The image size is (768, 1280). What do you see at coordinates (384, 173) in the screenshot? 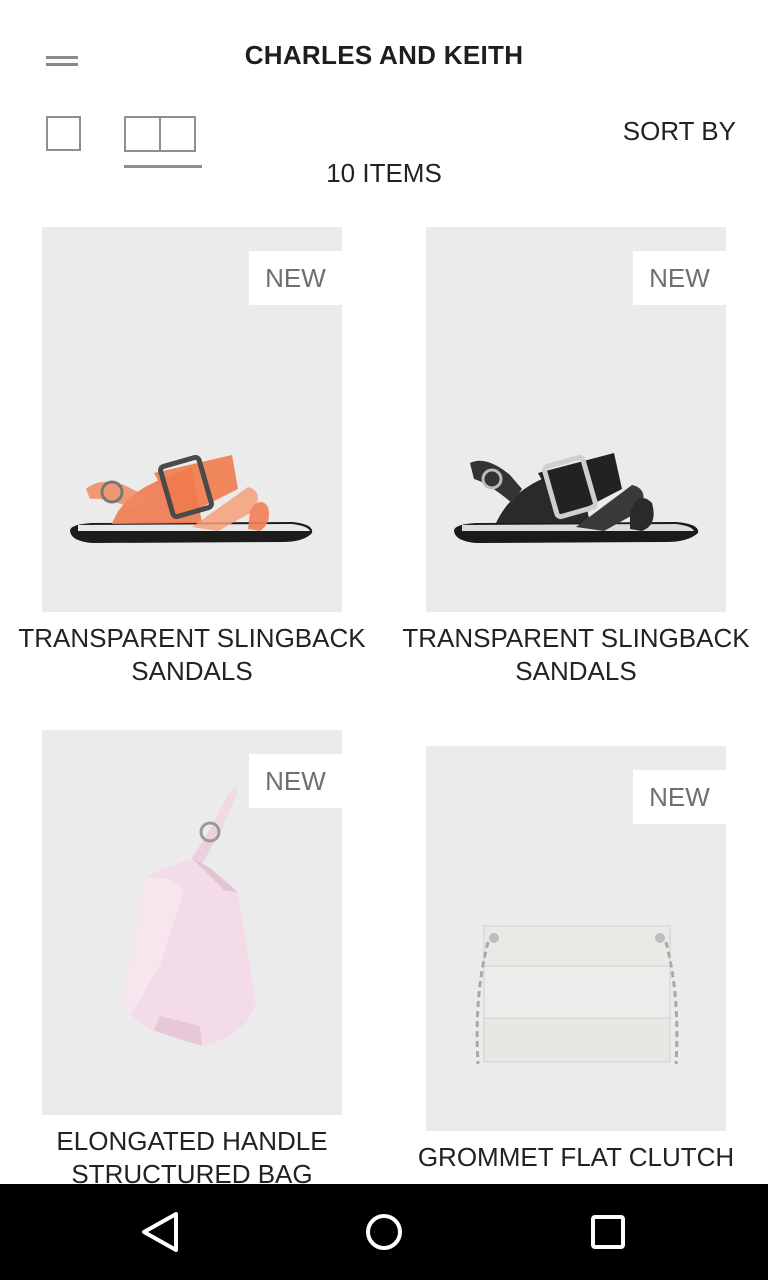
I see `item-count: 10 ITEMS` at bounding box center [384, 173].